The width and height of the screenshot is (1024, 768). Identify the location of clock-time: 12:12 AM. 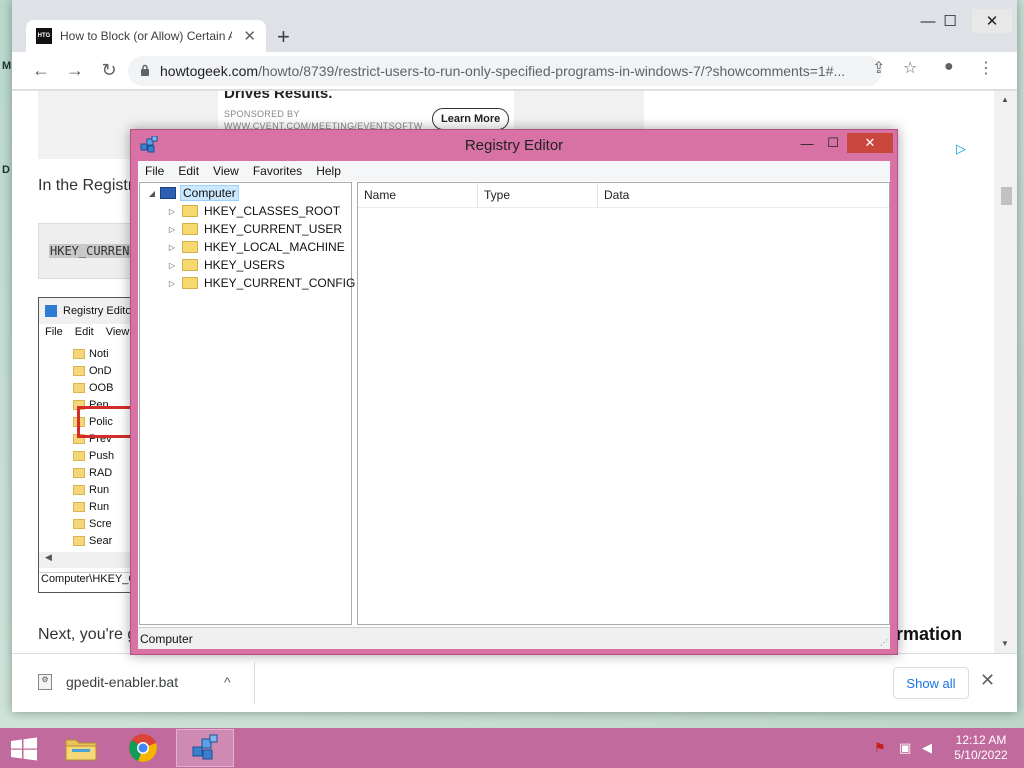
(981, 740).